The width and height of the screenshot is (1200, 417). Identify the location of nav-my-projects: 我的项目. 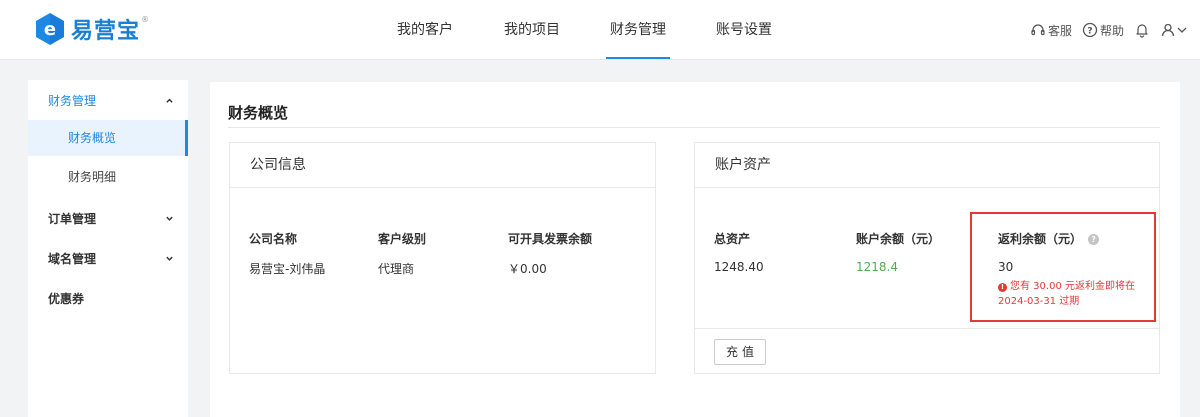
(532, 30).